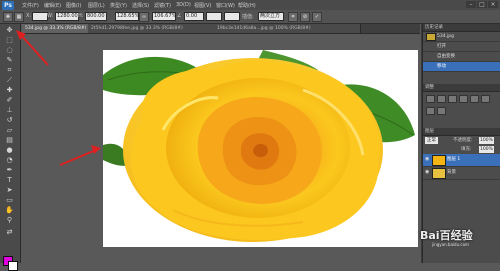 This screenshot has width=500, height=271. What do you see at coordinates (486, 140) in the screenshot?
I see `opacity-field: 100%` at bounding box center [486, 140].